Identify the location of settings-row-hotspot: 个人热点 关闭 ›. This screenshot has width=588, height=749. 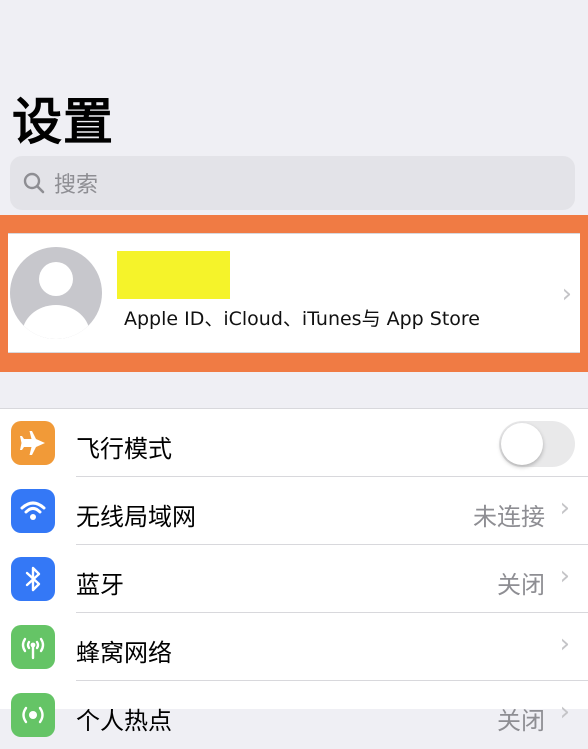
(294, 715).